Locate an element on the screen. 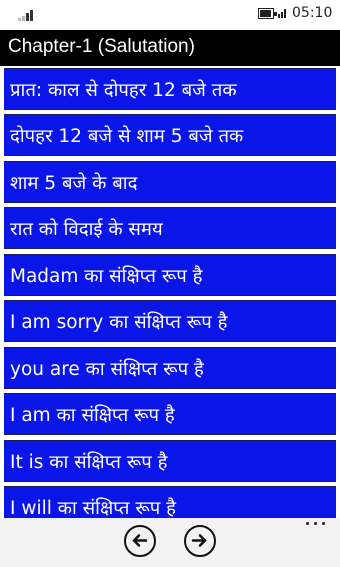 This screenshot has height=567, width=340. list-item-label: I am sorry का संक्षिप्त रूप है is located at coordinates (119, 322).